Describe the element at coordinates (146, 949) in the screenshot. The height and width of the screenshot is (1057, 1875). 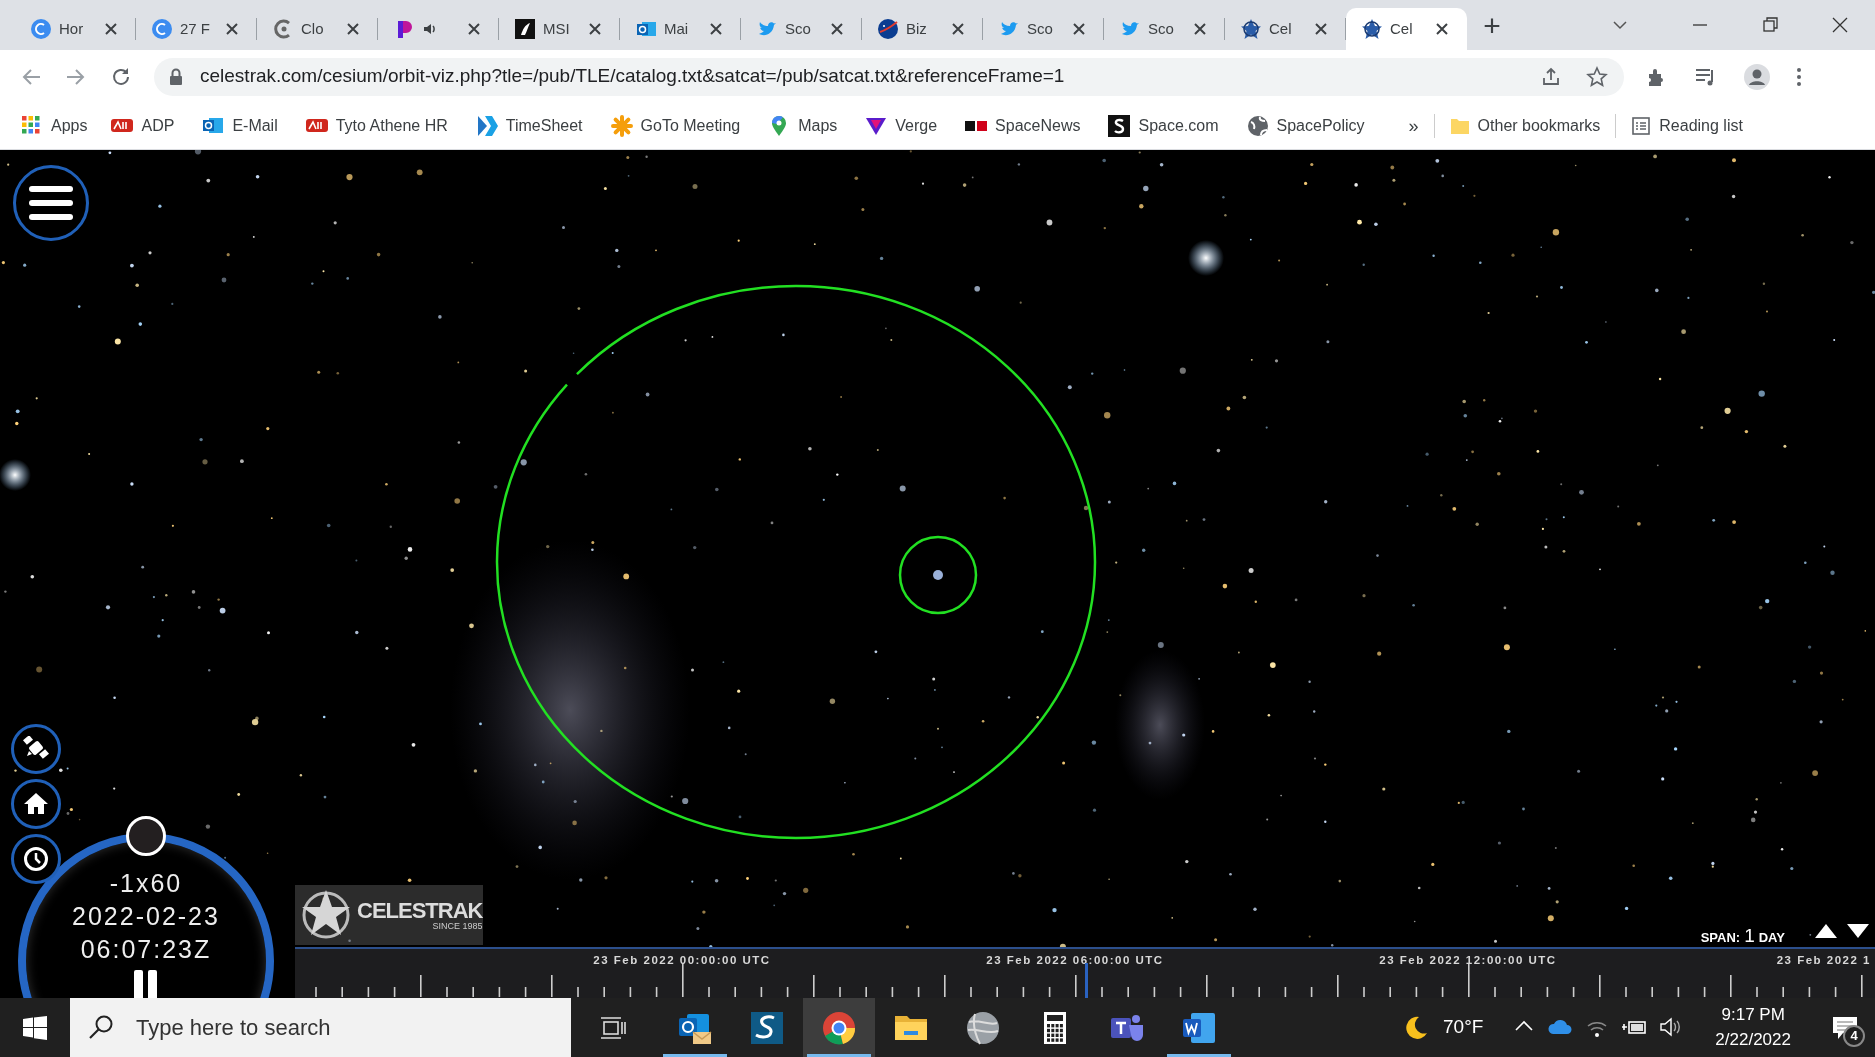
I see `time-text: 06:07:23Z` at that location.